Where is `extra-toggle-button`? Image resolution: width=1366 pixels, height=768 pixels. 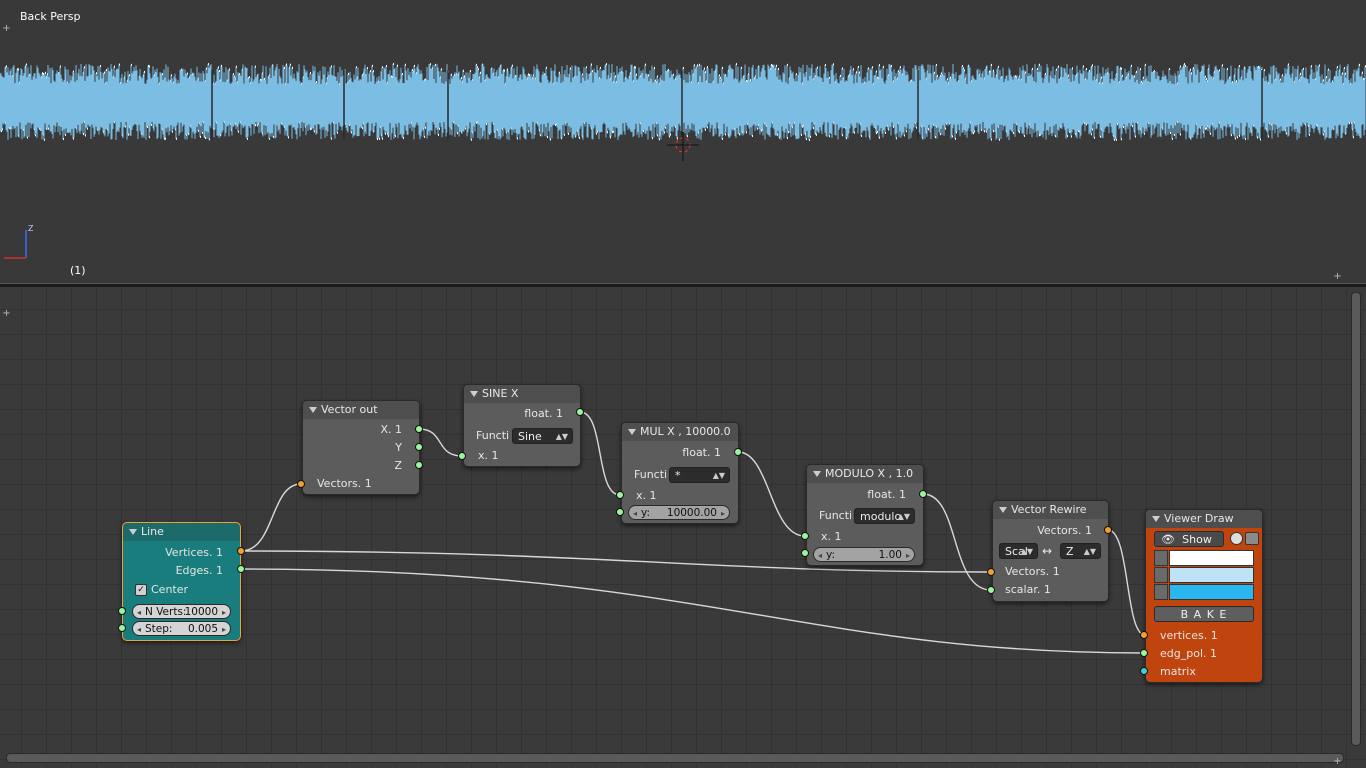
extra-toggle-button is located at coordinates (1252, 538).